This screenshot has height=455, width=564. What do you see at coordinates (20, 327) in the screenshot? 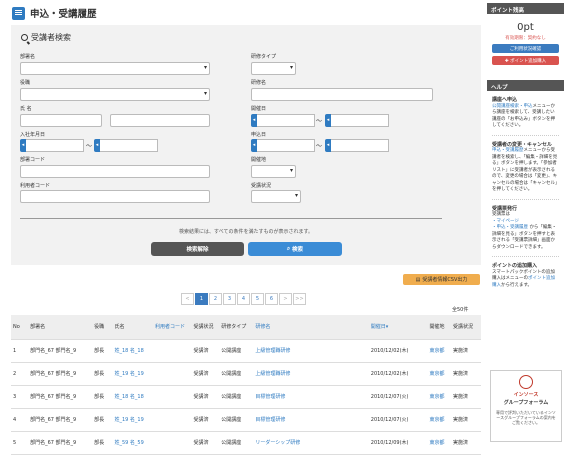
I see `column-header: No` at bounding box center [20, 327].